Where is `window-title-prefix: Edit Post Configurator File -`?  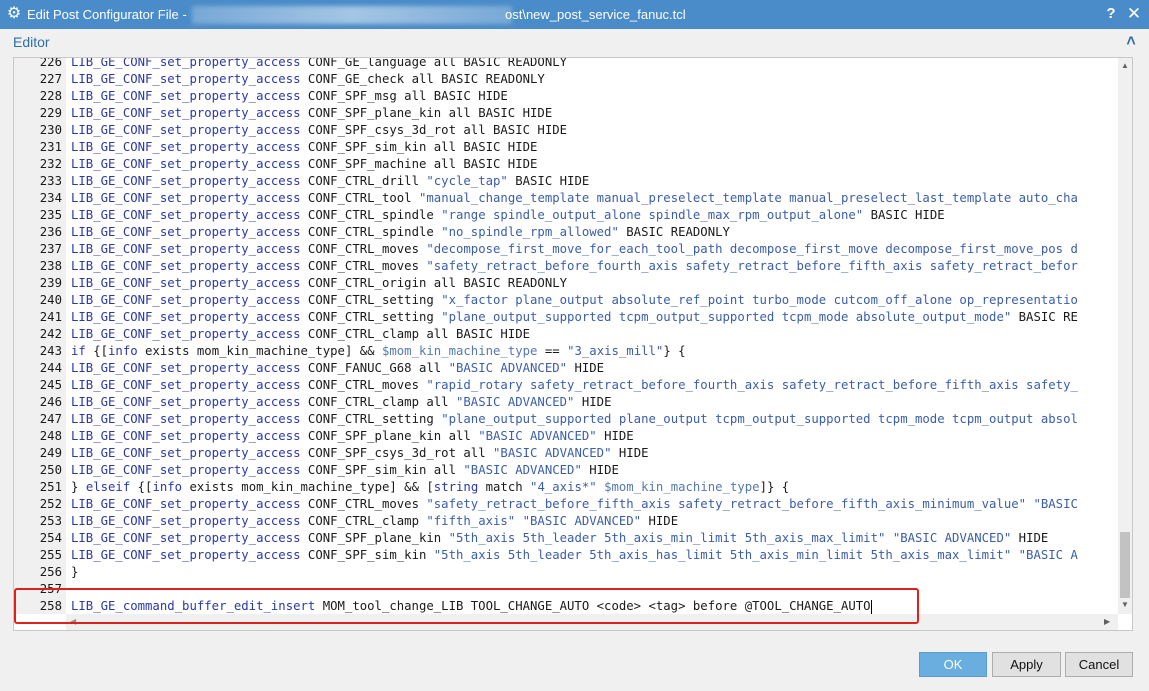 window-title-prefix: Edit Post Configurator File - is located at coordinates (109, 14).